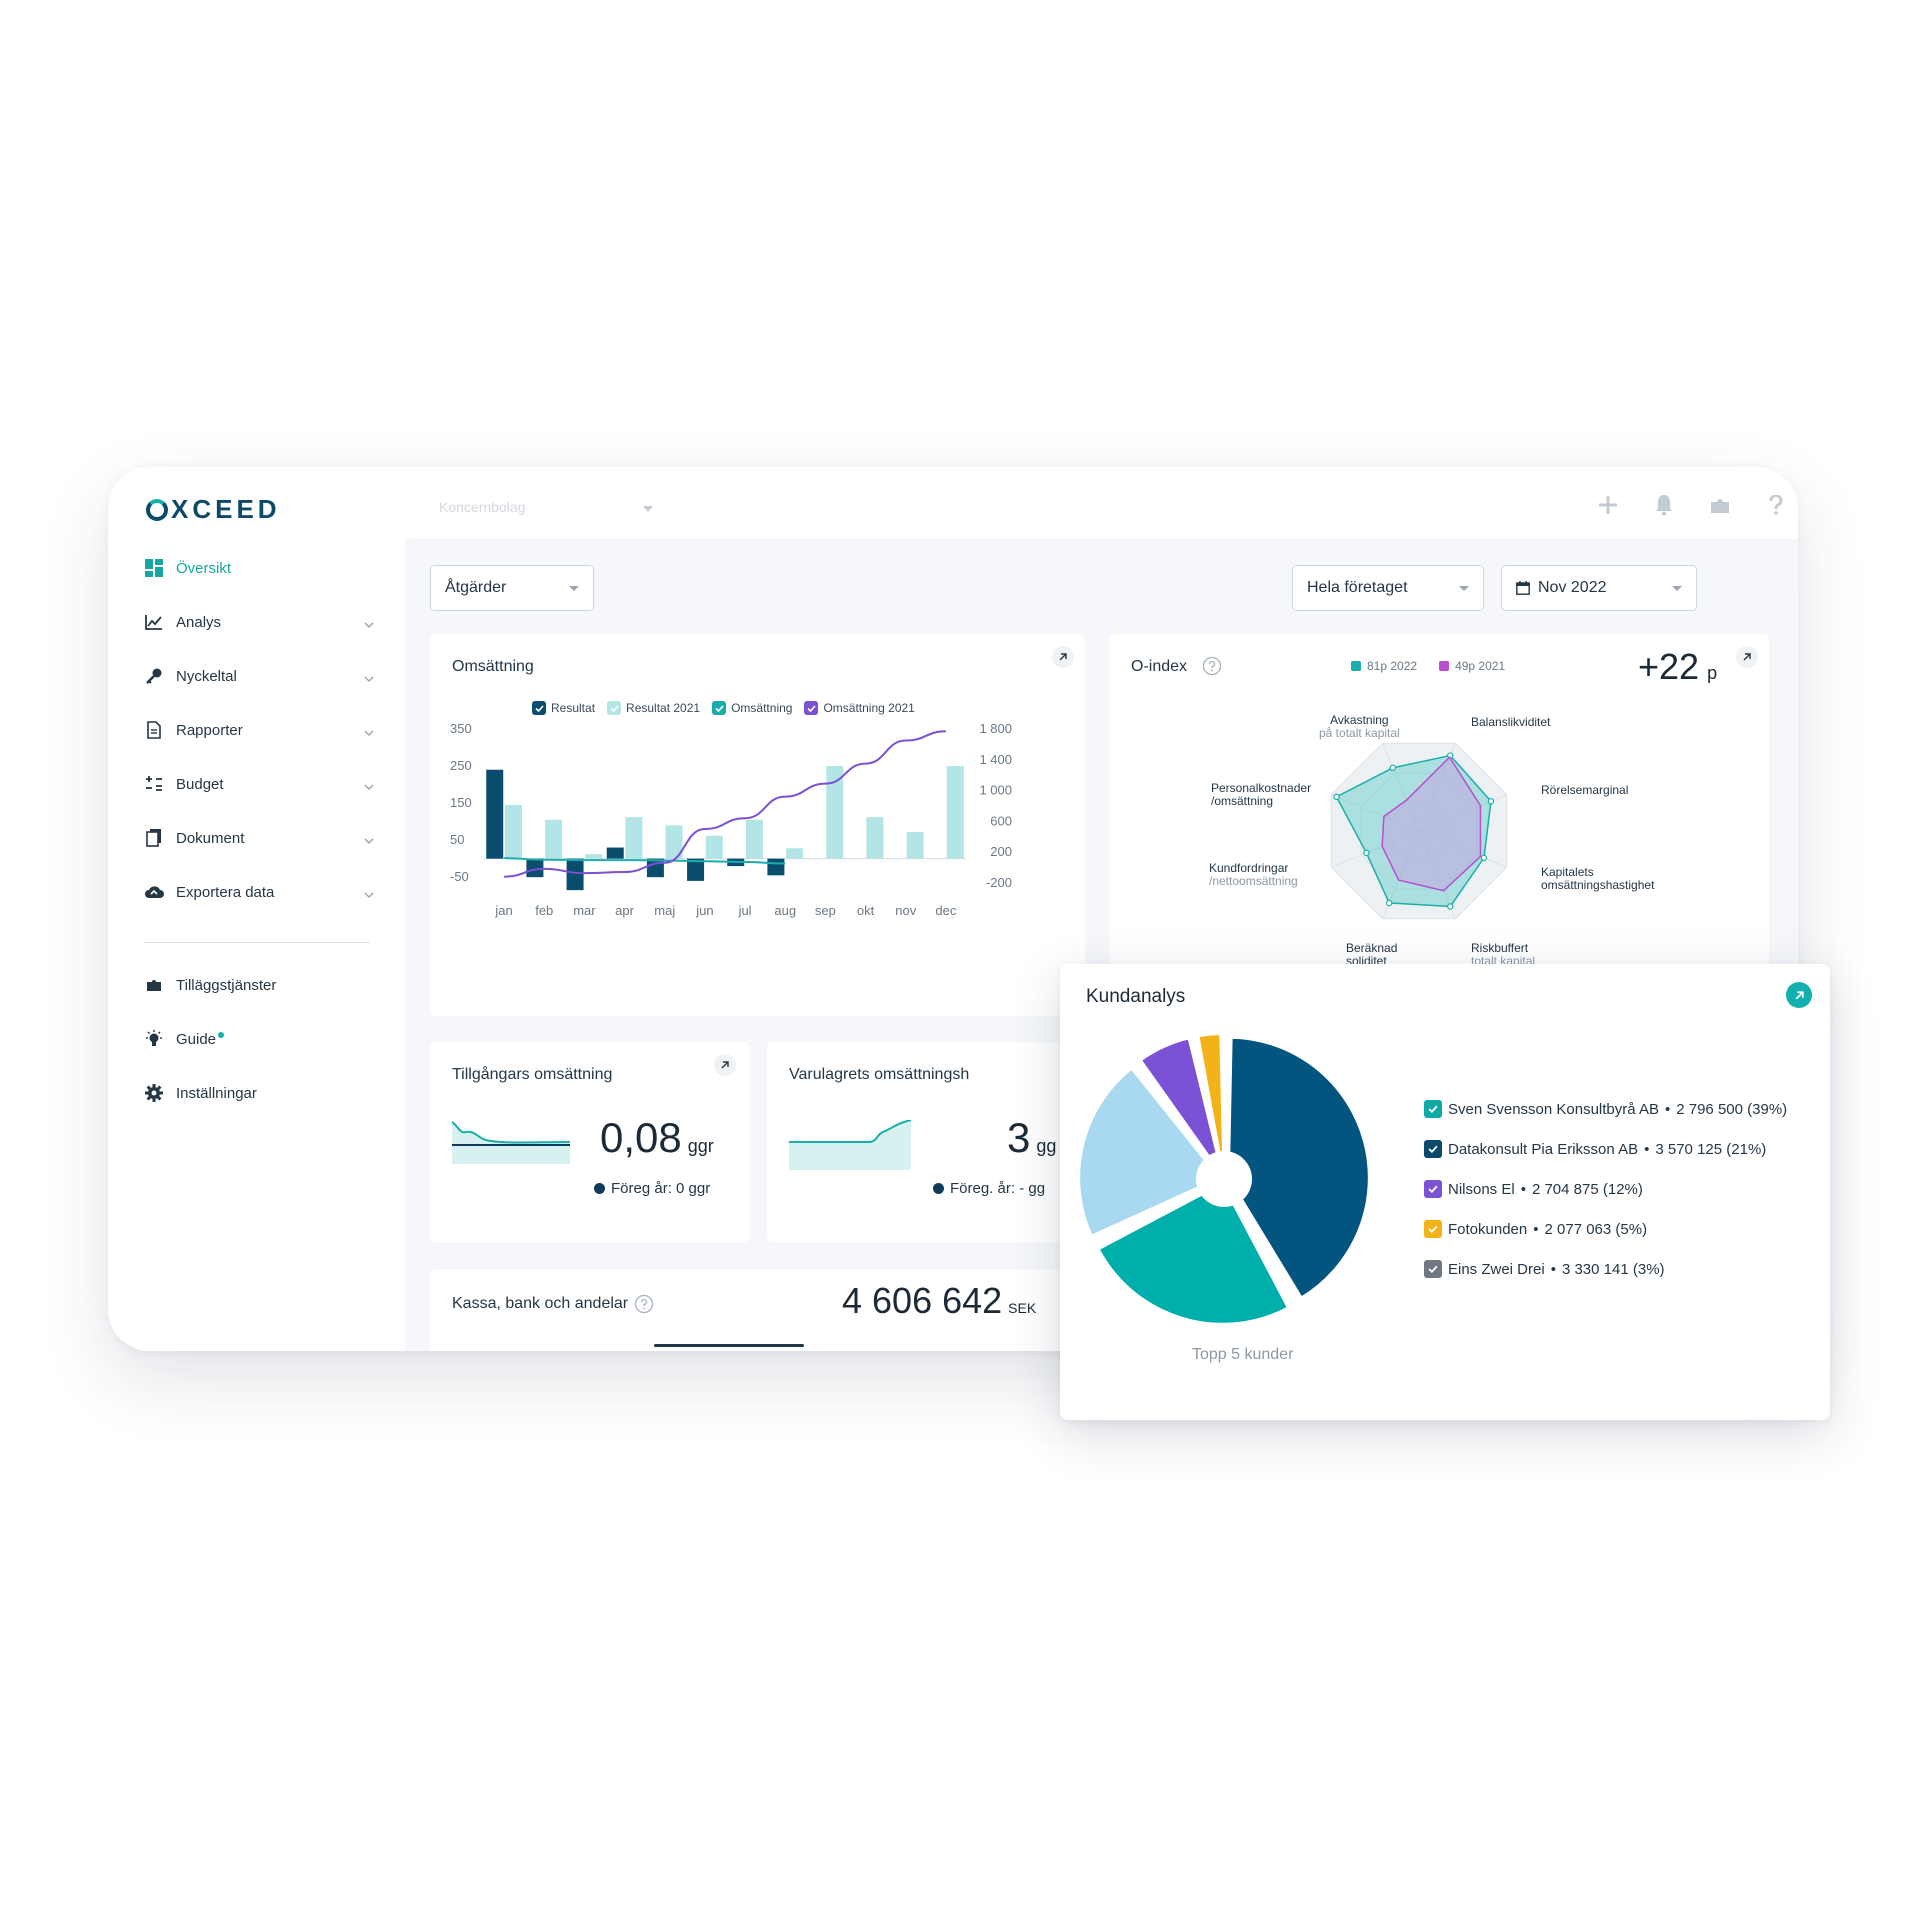  What do you see at coordinates (989, 1188) in the screenshot?
I see `kpi-previous: Föreg. år: - gg` at bounding box center [989, 1188].